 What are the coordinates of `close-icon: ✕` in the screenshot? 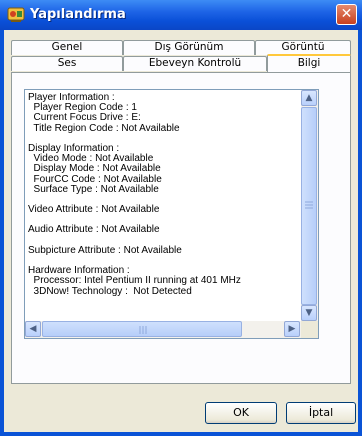 It's located at (346, 14).